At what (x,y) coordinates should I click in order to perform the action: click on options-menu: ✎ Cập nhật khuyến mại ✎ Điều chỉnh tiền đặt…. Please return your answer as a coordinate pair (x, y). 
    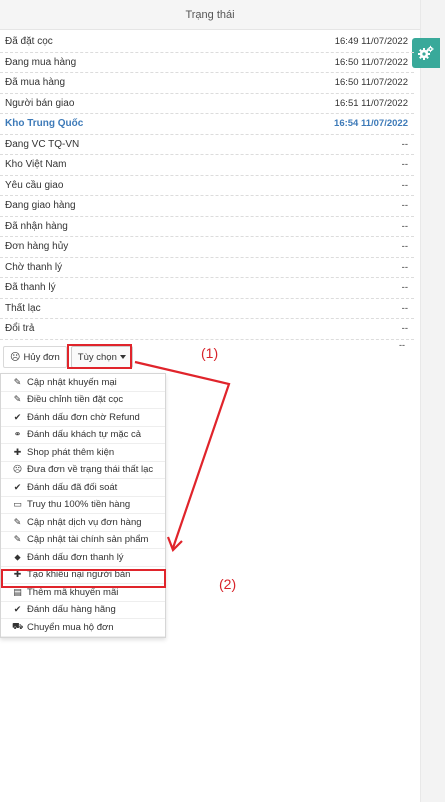
    Looking at the image, I should click on (83, 505).